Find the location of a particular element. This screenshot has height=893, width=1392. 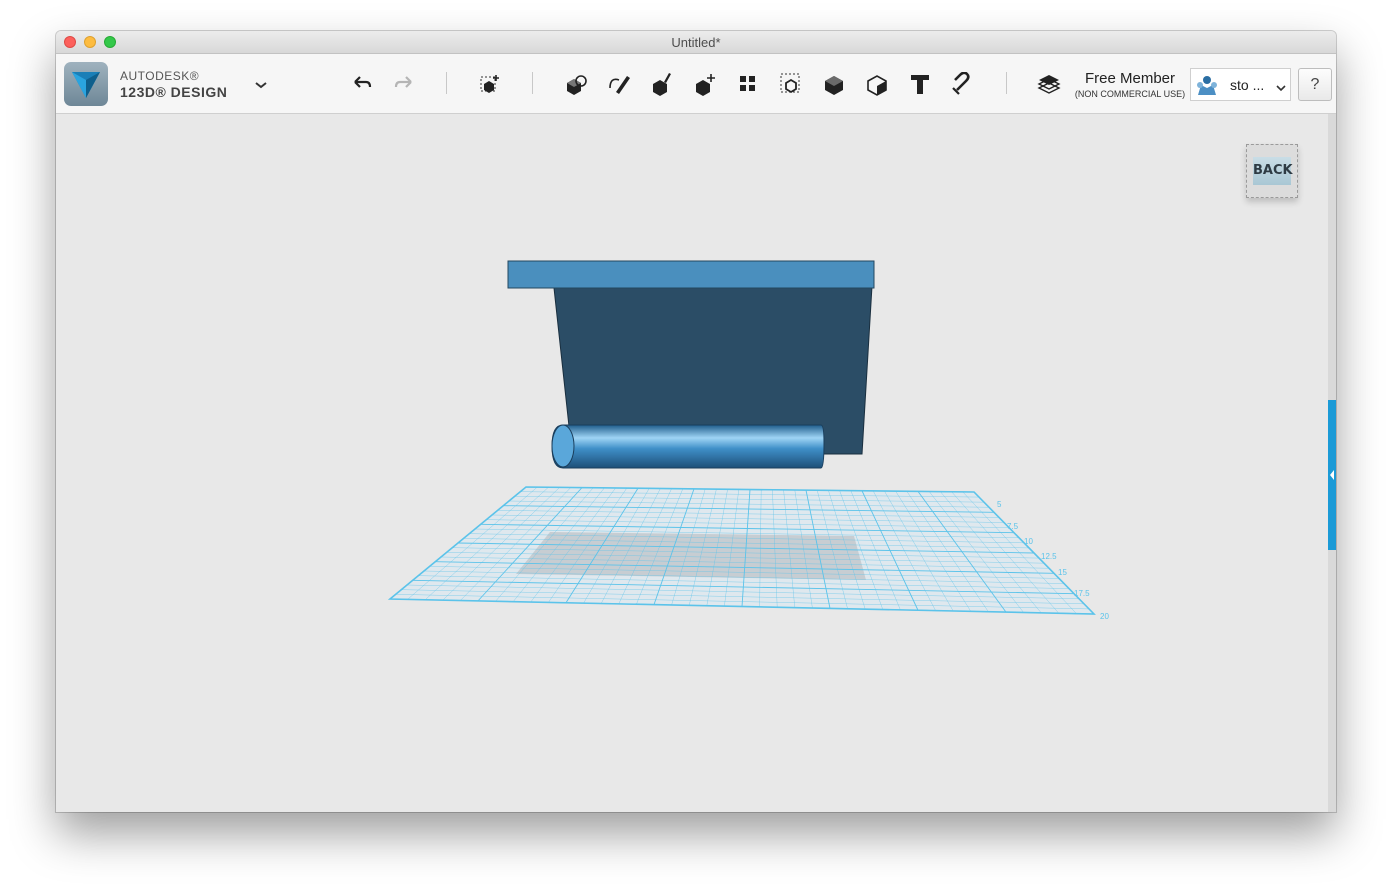

grid-axis-label: 17.5 is located at coordinates (1082, 593).